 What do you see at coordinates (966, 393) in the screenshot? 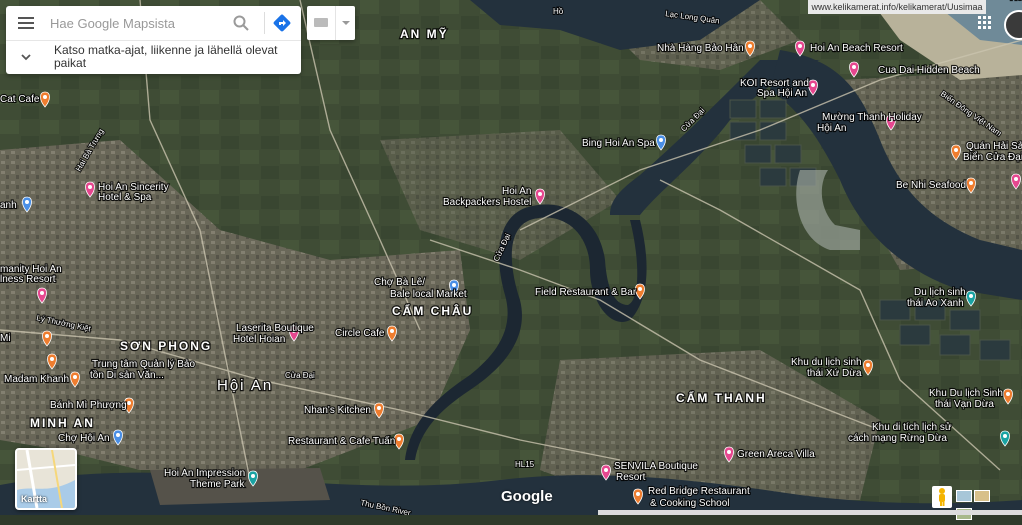
I see `poi-label: Khu Du lịch Sinh` at bounding box center [966, 393].